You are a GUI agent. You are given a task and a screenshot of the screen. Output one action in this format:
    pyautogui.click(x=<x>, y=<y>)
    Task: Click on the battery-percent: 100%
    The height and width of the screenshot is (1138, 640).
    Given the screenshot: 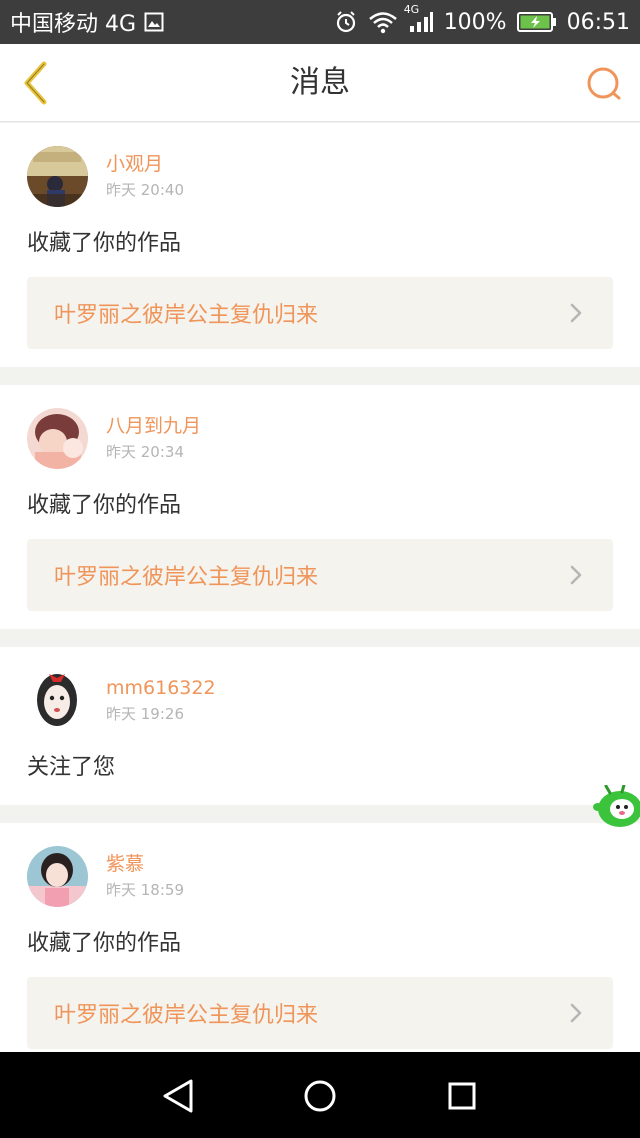 What is the action you would take?
    pyautogui.click(x=475, y=22)
    